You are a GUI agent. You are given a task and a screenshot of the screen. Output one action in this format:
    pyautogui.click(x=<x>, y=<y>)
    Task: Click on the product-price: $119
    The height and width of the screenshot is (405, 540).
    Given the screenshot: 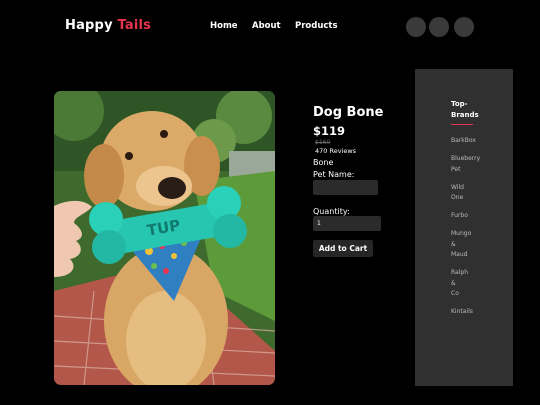 What is the action you would take?
    pyautogui.click(x=329, y=131)
    